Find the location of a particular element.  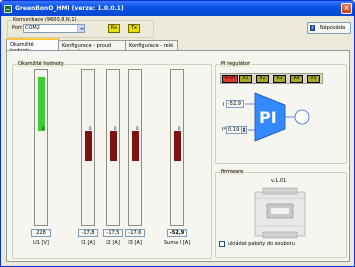

pi-diagram: PI is located at coordinates (277, 117).